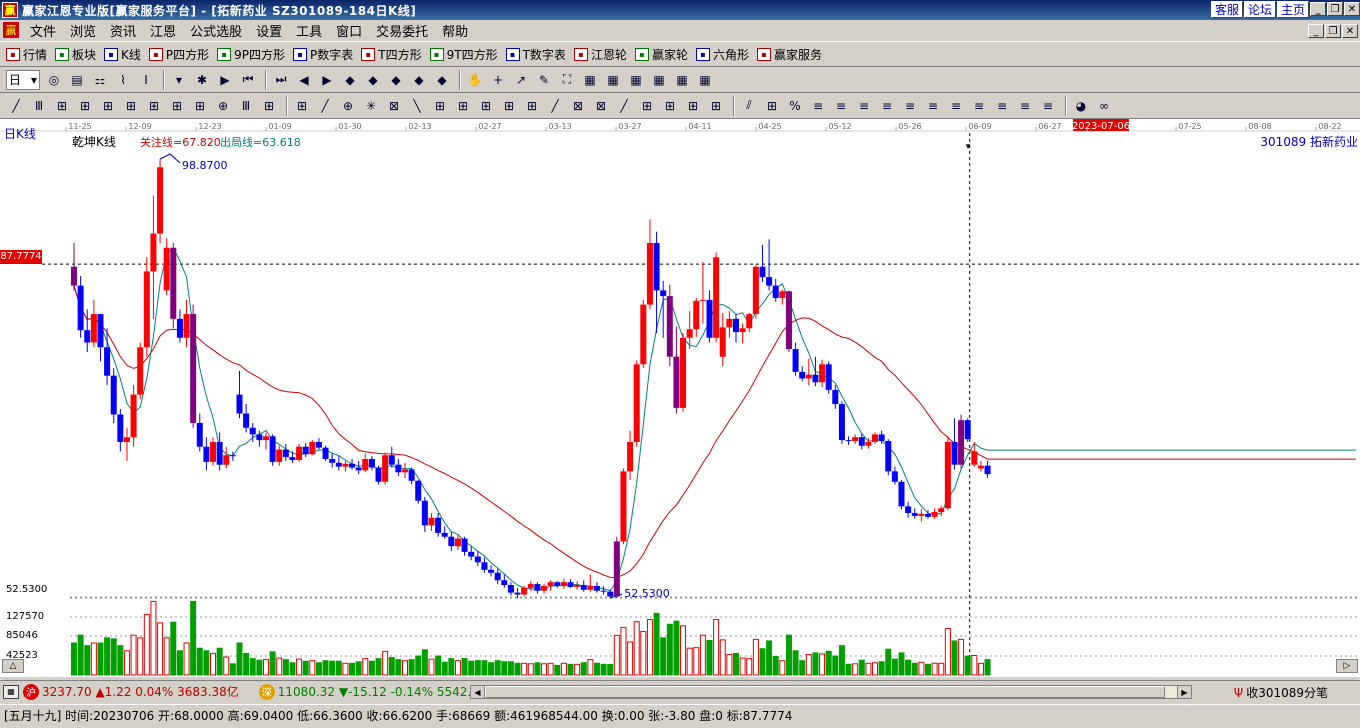 This screenshot has height=728, width=1360. What do you see at coordinates (62, 106) in the screenshot?
I see `tool-3-icon: ⊞` at bounding box center [62, 106].